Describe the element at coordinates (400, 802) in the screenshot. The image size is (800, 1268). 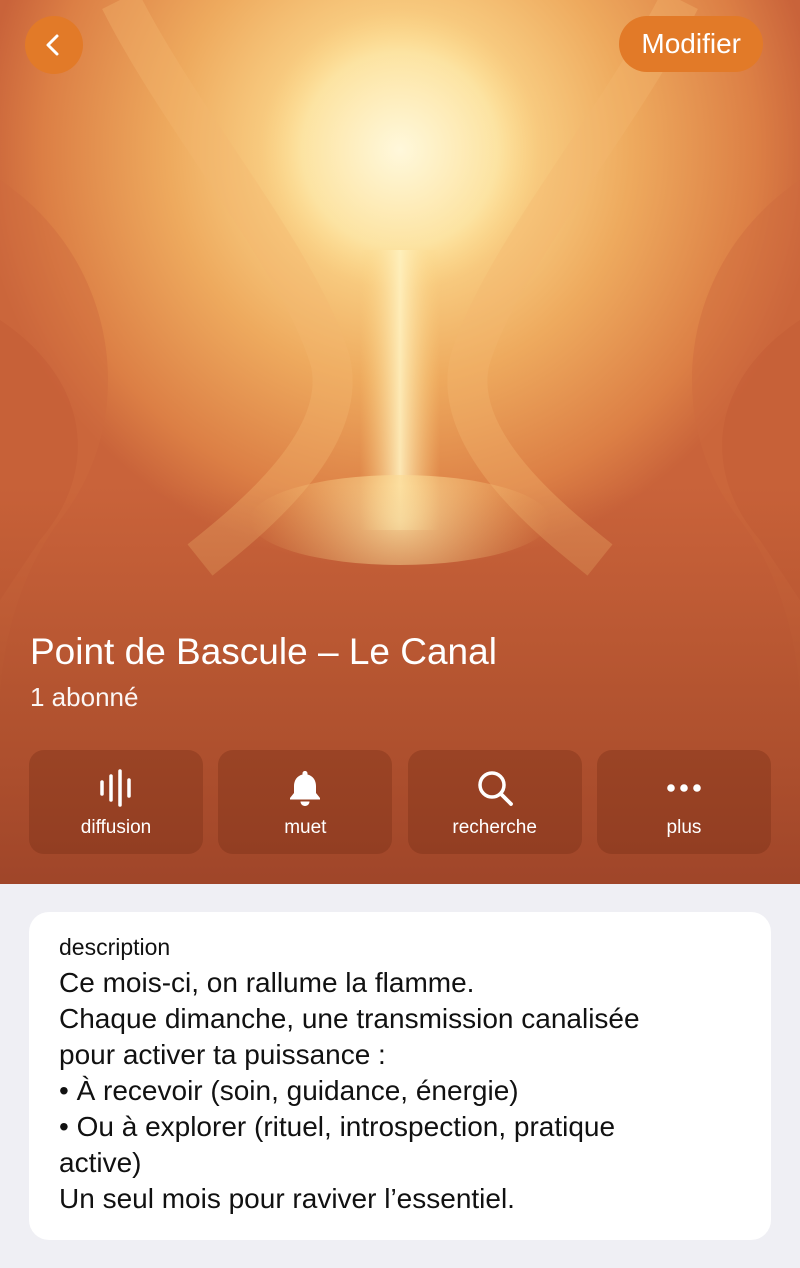
I see `action-bar: diffusion muet recherche plus` at that location.